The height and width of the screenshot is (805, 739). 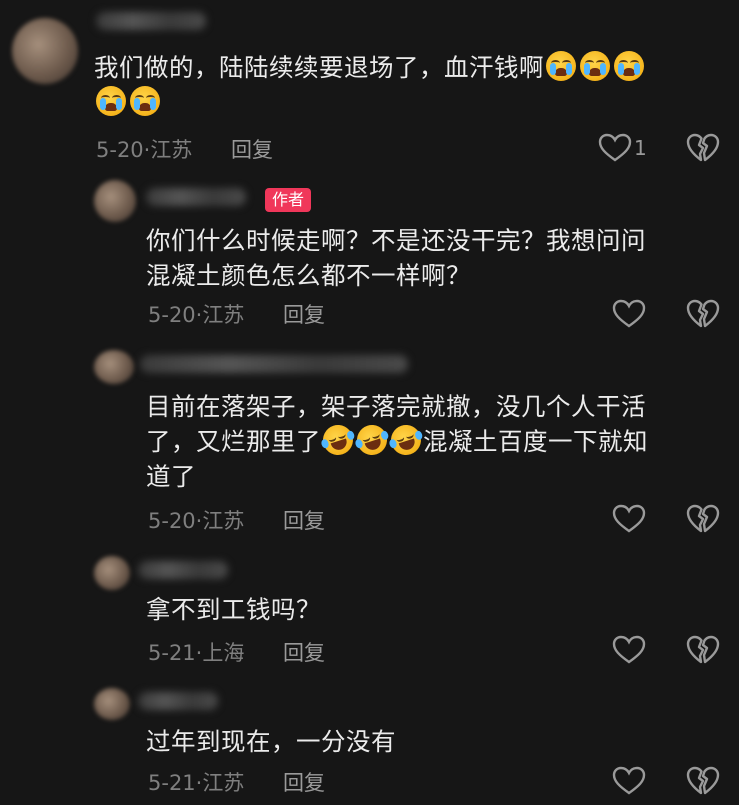 I want to click on comment-text: 拿不到工钱吗？, so click(x=233, y=609).